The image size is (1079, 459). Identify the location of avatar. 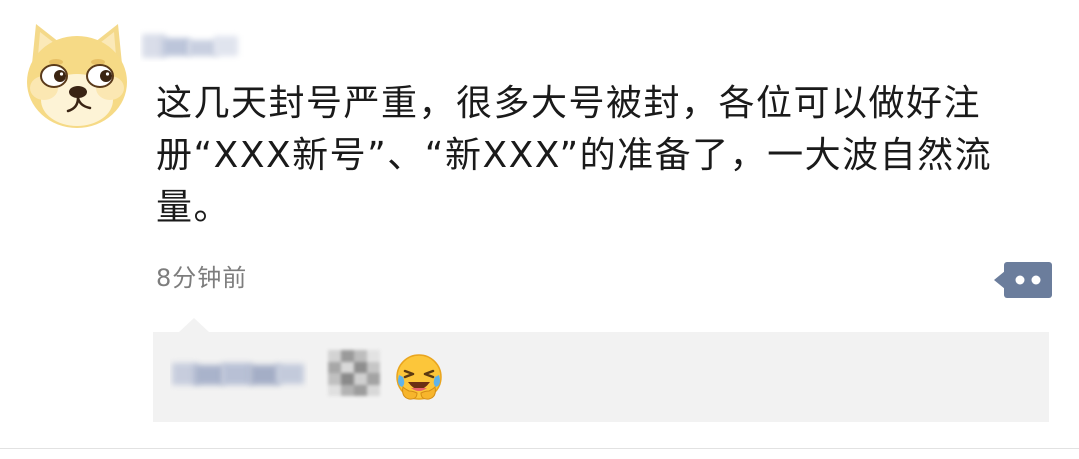
(77, 75).